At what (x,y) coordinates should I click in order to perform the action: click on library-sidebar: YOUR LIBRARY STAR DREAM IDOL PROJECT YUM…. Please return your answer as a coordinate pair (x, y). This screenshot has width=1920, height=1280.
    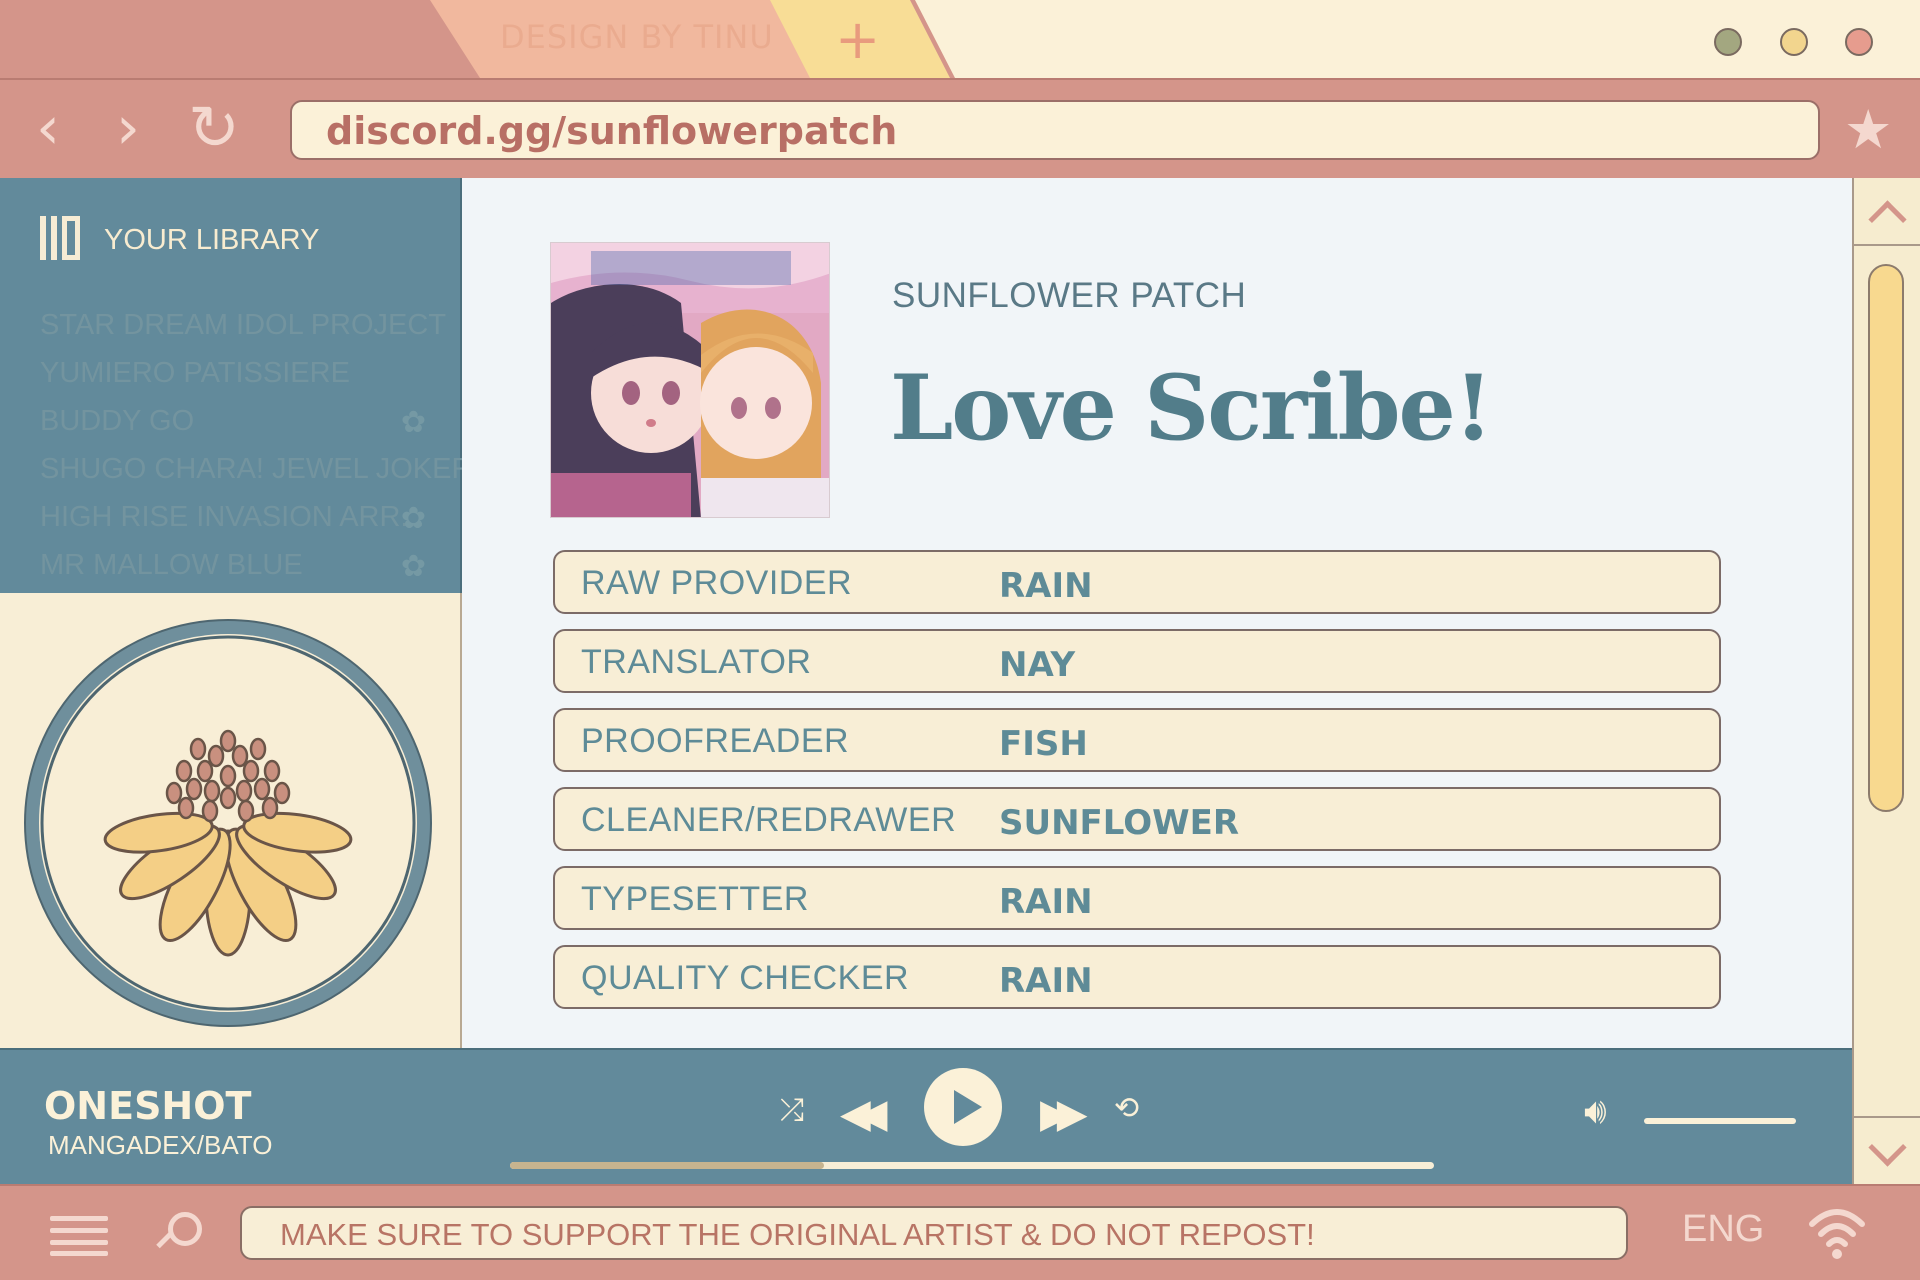
    Looking at the image, I should click on (236, 385).